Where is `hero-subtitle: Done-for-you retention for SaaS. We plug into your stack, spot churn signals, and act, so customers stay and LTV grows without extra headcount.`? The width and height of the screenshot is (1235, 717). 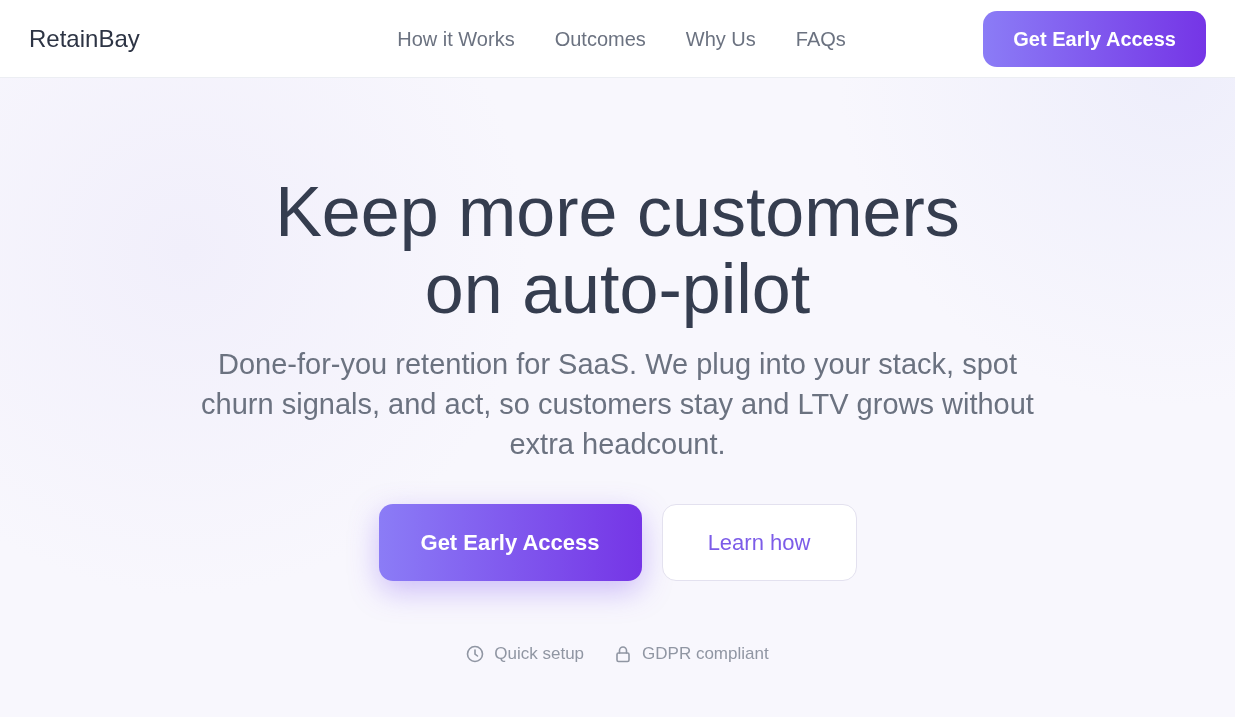
hero-subtitle: Done-for-you retention for SaaS. We plug into your stack, spot churn signals, and act, so customers stay and LTV grows without extra headcount. is located at coordinates (617, 405).